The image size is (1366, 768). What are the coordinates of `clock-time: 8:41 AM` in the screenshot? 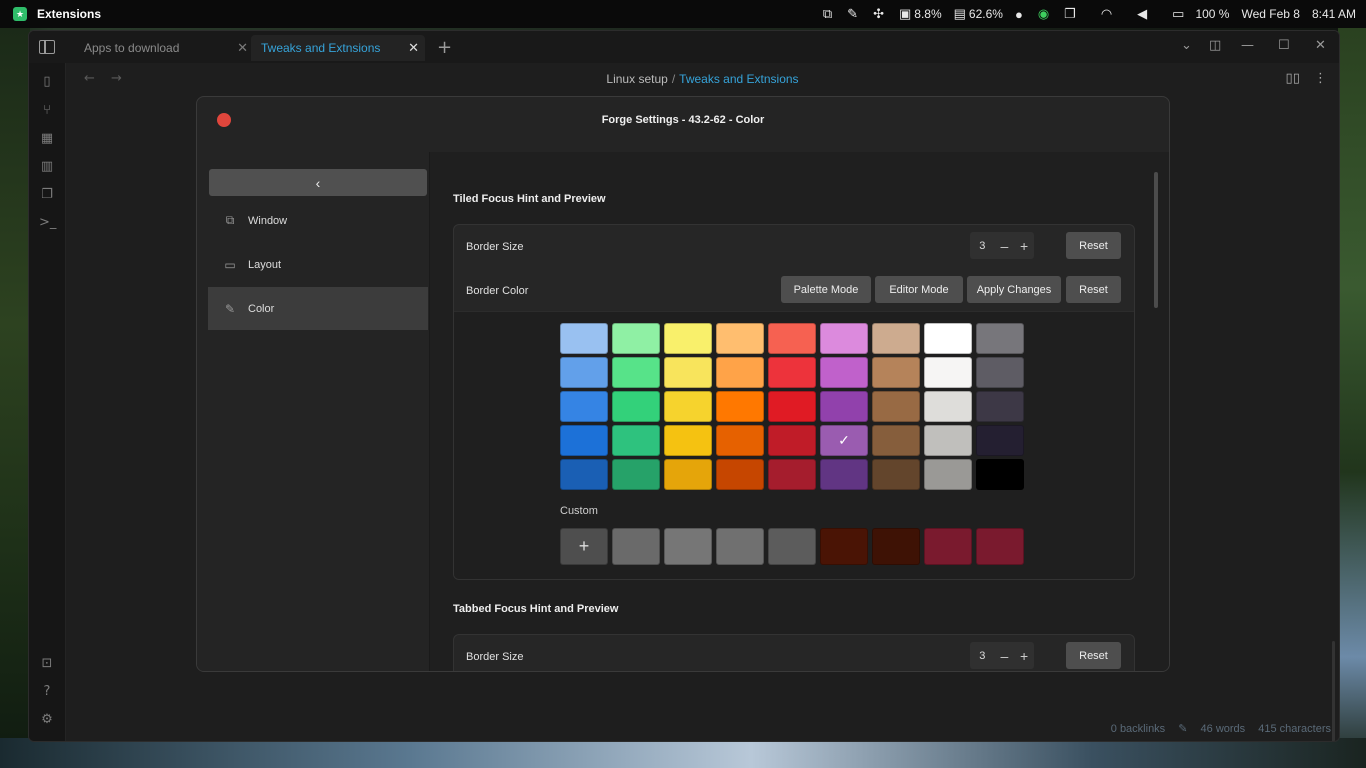 It's located at (1334, 14).